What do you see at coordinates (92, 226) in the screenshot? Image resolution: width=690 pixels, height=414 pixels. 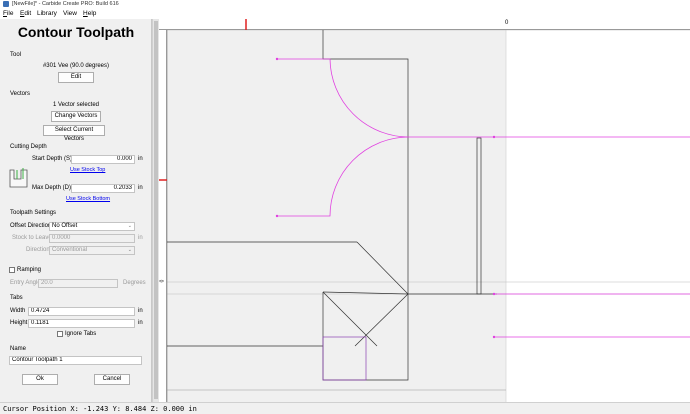 I see `offset-direction-select: No Offset ⌄` at bounding box center [92, 226].